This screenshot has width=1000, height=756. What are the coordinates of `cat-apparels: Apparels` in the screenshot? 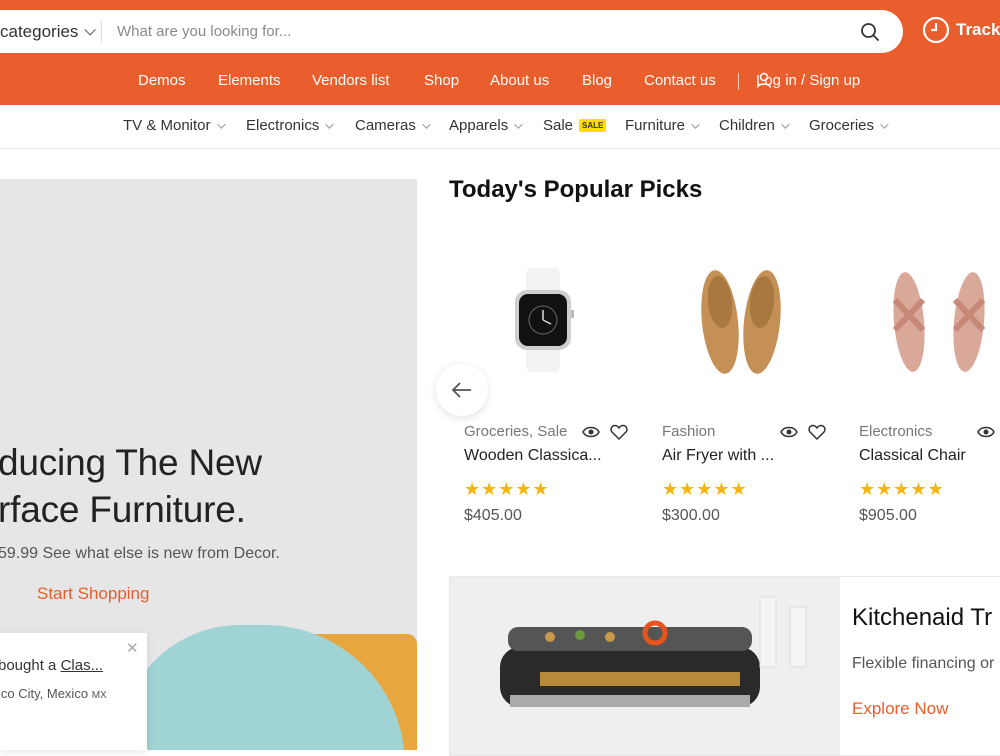 It's located at (486, 125).